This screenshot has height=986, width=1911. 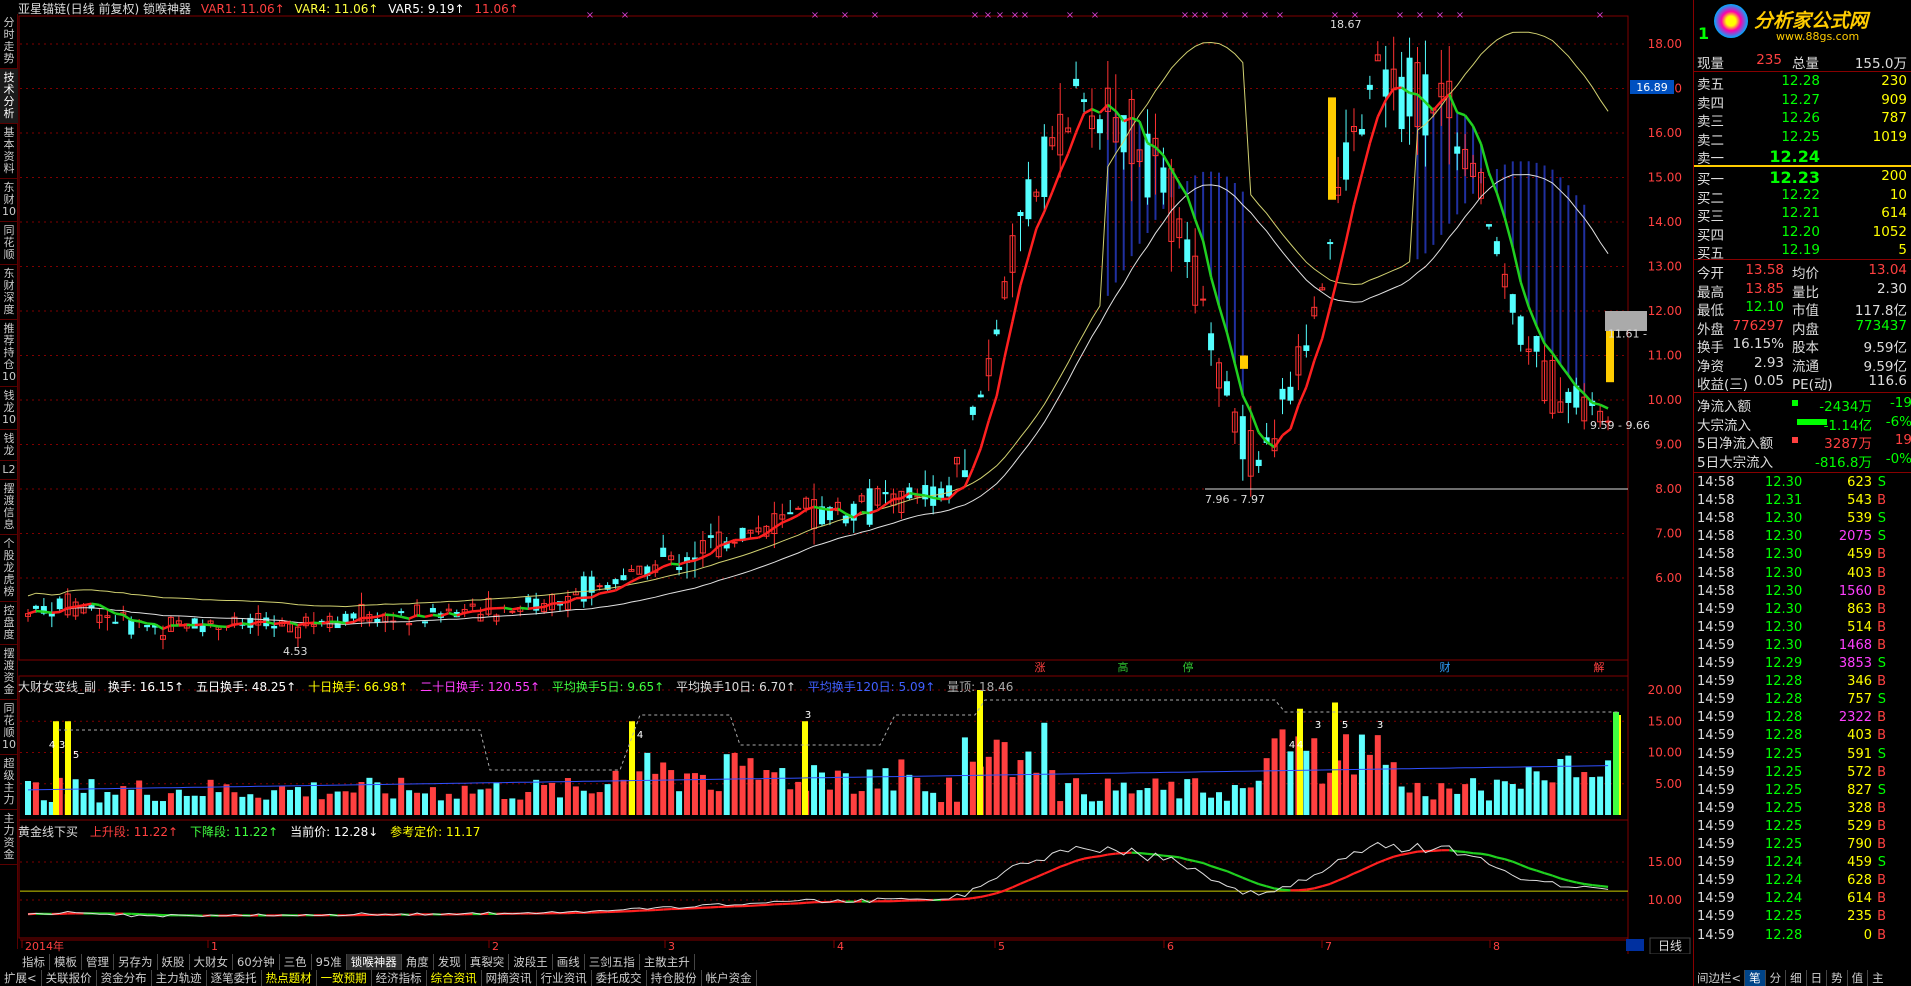 What do you see at coordinates (1665, 178) in the screenshot?
I see `price-tick-label: 15.00` at bounding box center [1665, 178].